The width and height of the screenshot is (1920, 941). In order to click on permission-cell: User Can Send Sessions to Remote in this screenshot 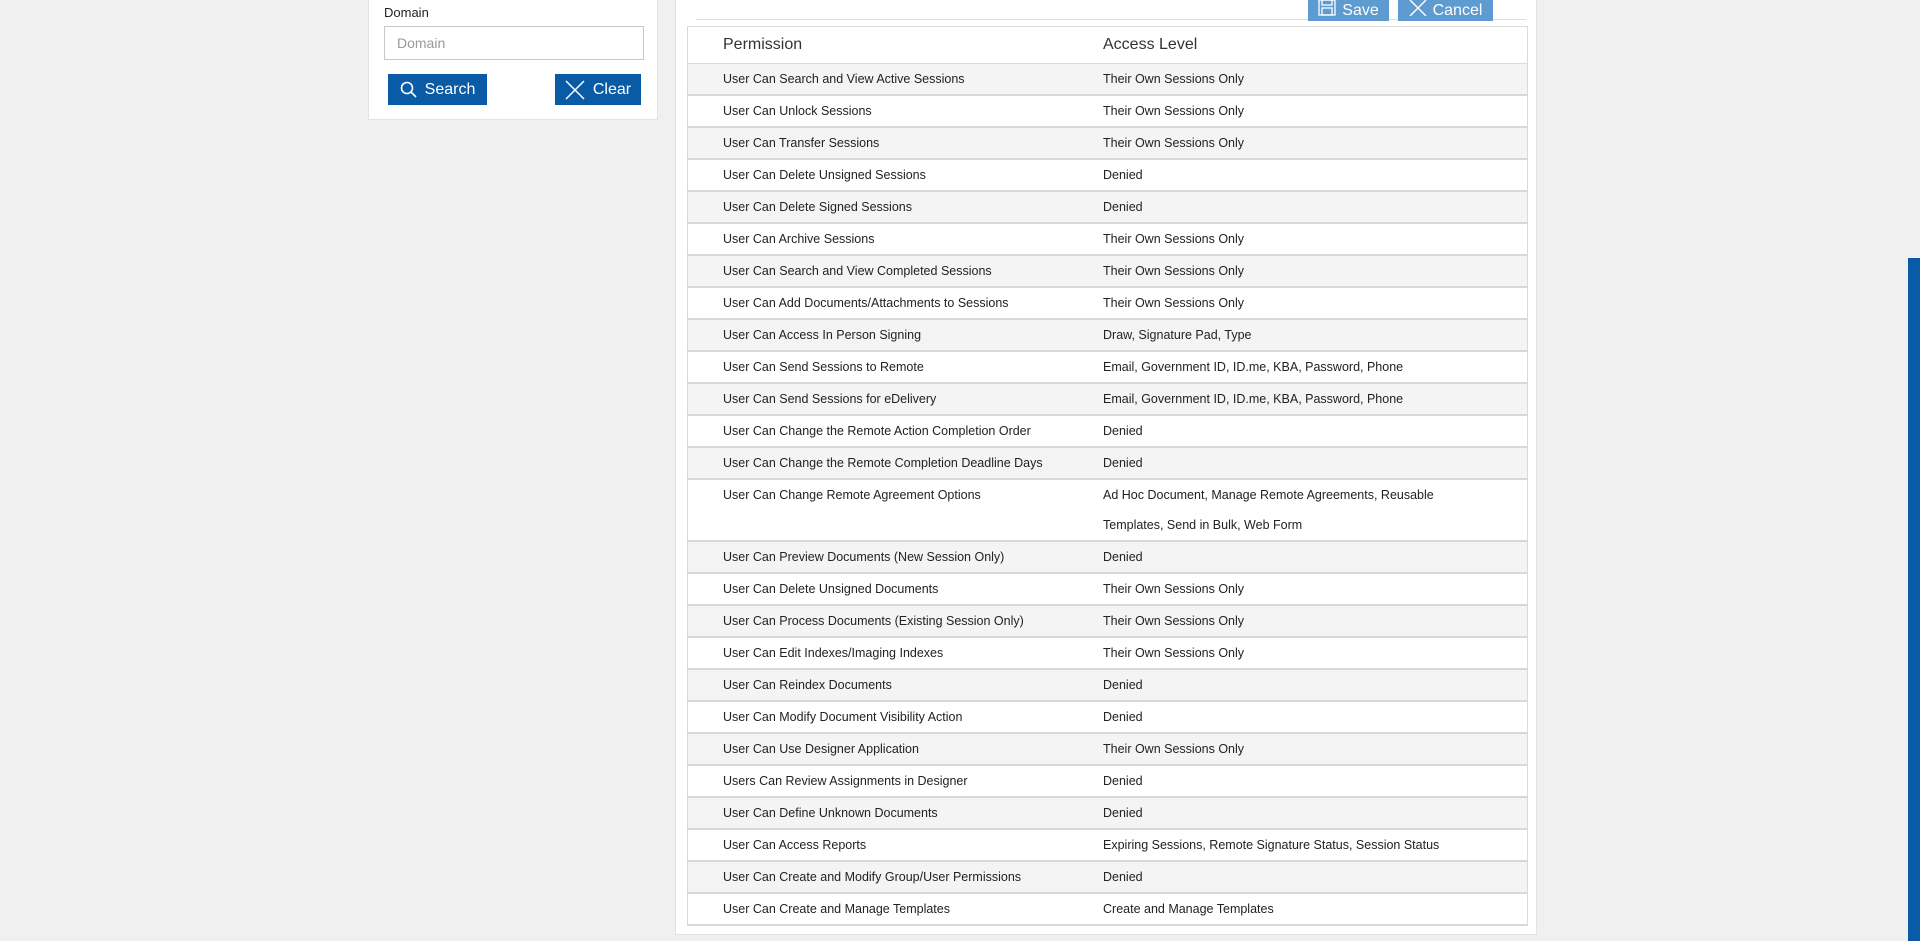, I will do `click(887, 367)`.